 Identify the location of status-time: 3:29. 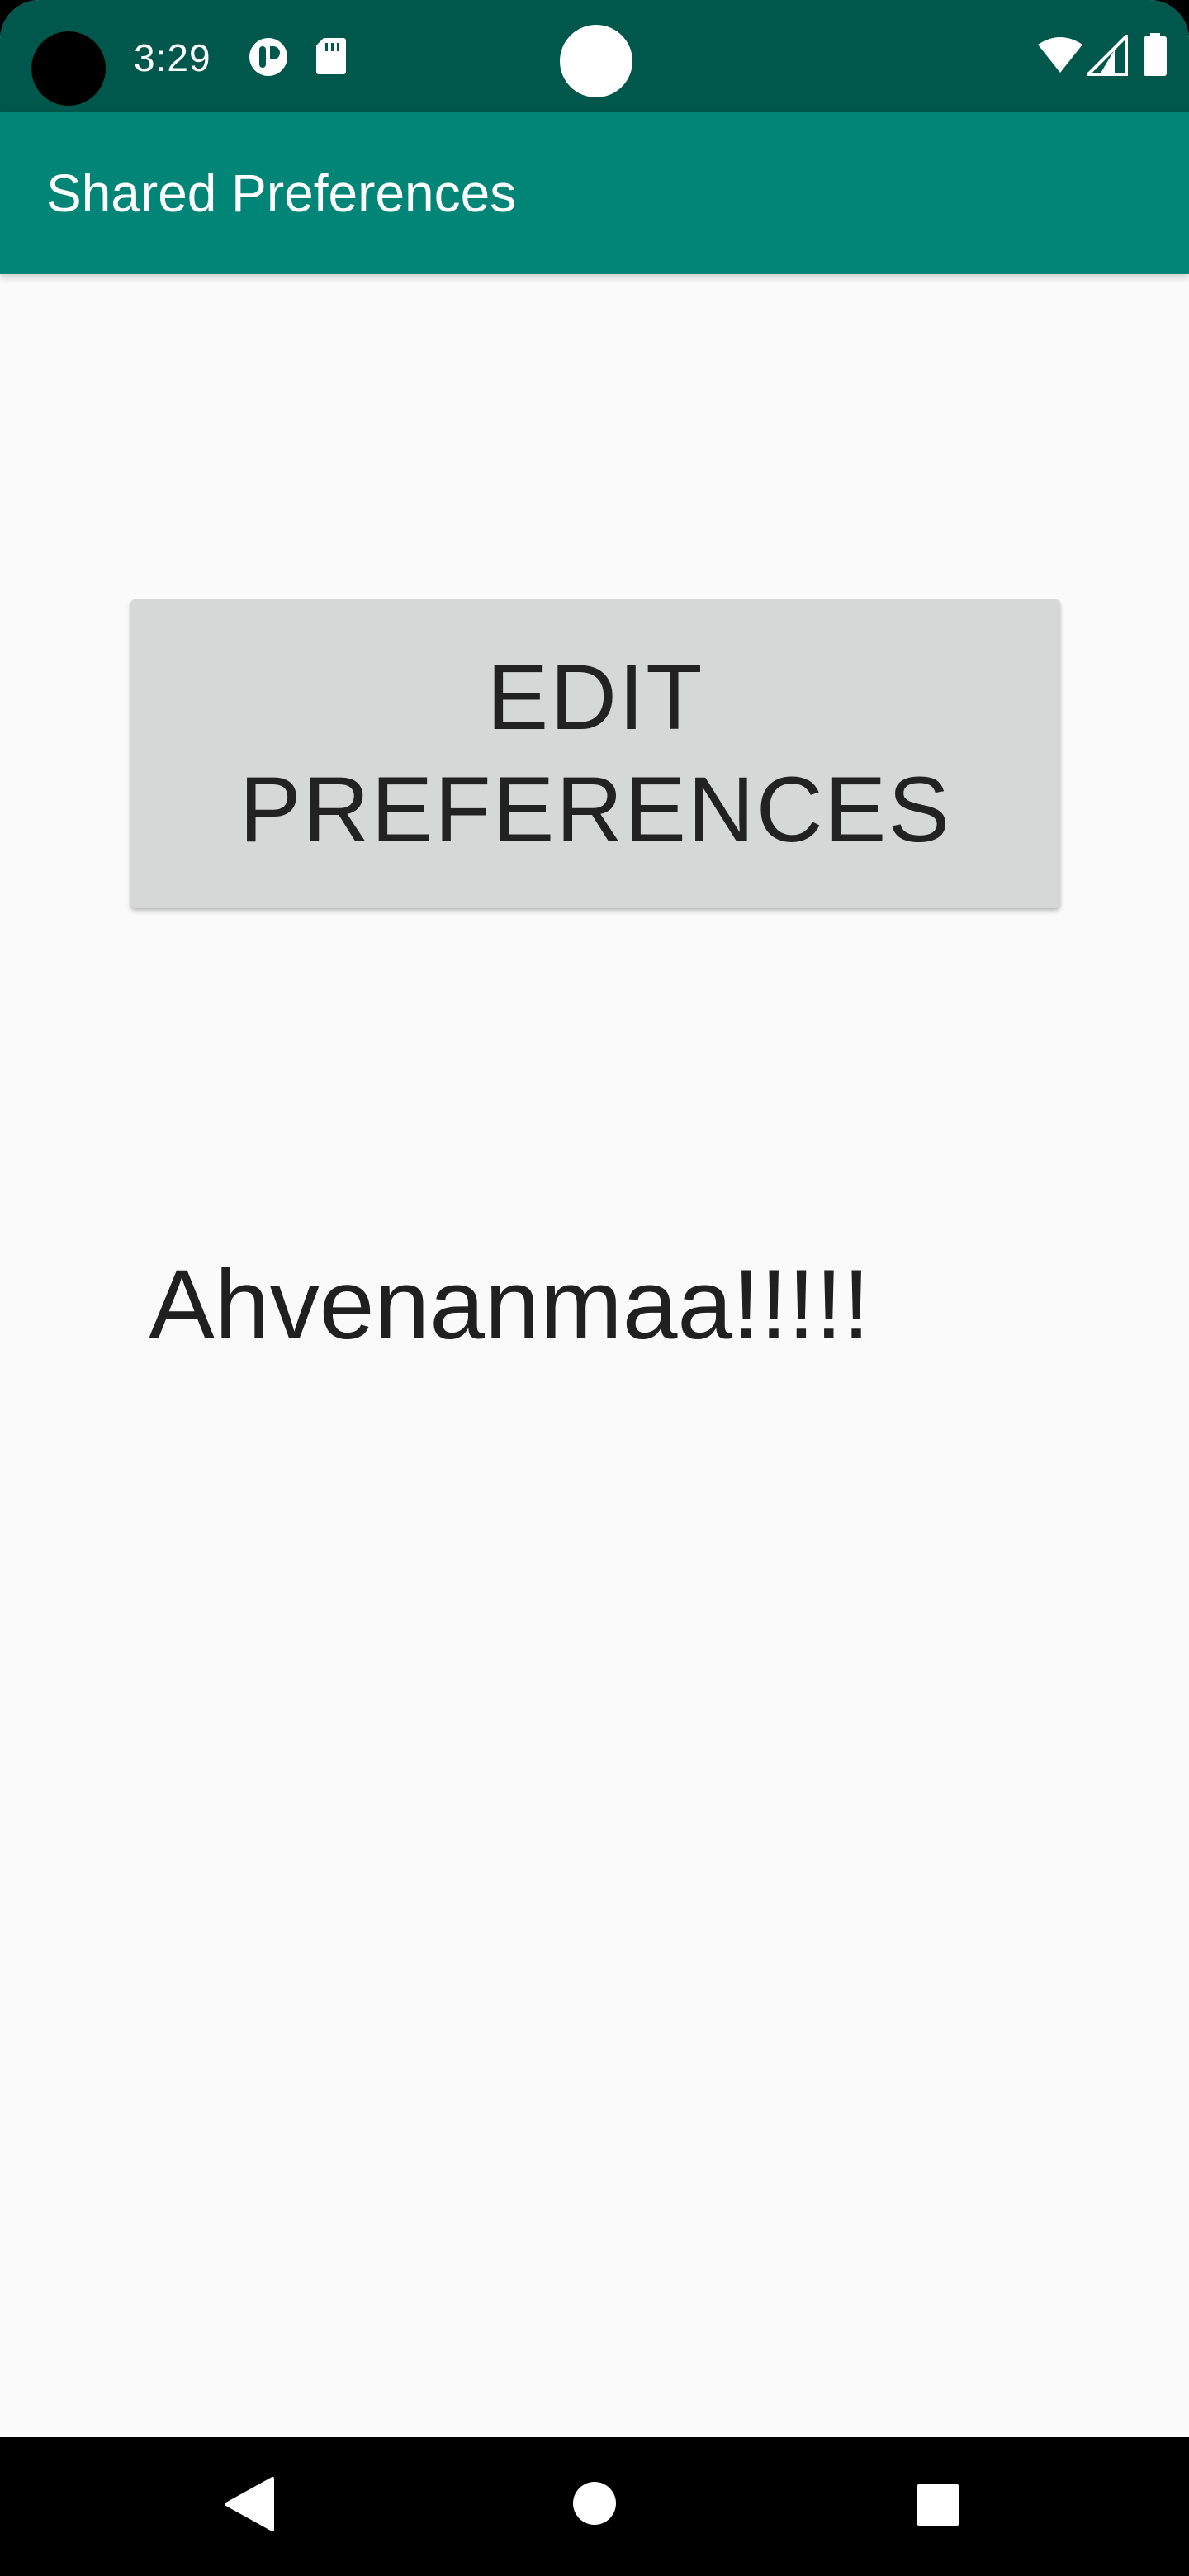
(172, 57).